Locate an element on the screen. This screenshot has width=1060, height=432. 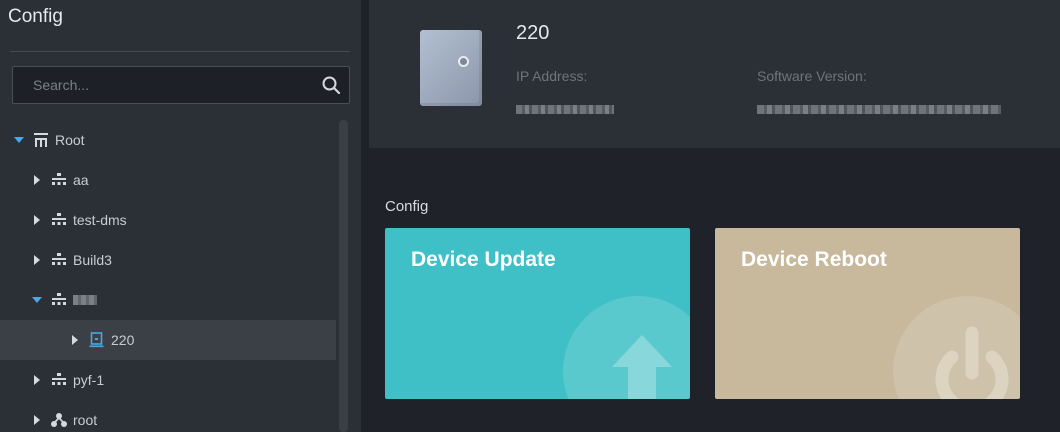
redacted-label is located at coordinates (85, 300).